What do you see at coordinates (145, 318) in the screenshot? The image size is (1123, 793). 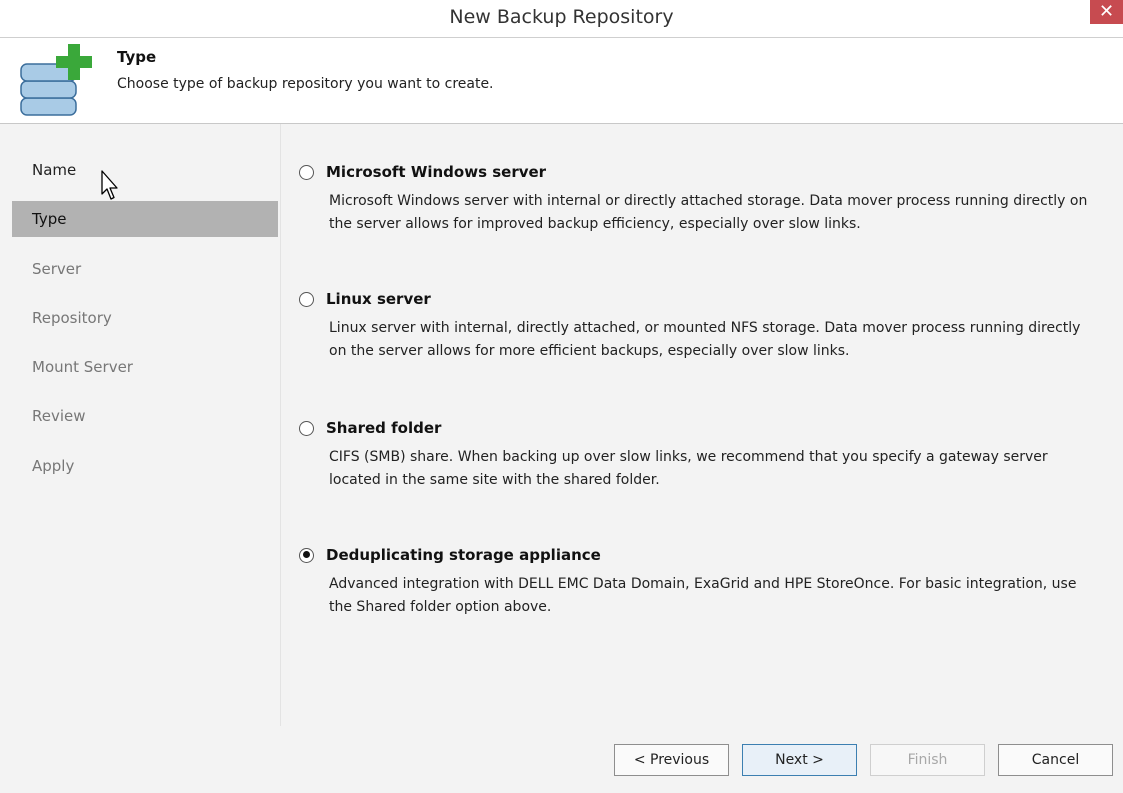 I see `step-repository: Repository` at bounding box center [145, 318].